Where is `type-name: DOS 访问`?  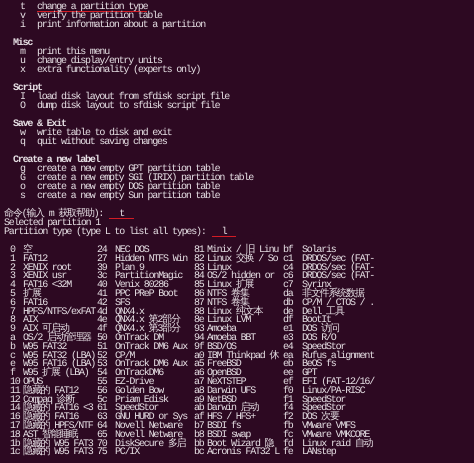 type-name: DOS 访问 is located at coordinates (321, 329).